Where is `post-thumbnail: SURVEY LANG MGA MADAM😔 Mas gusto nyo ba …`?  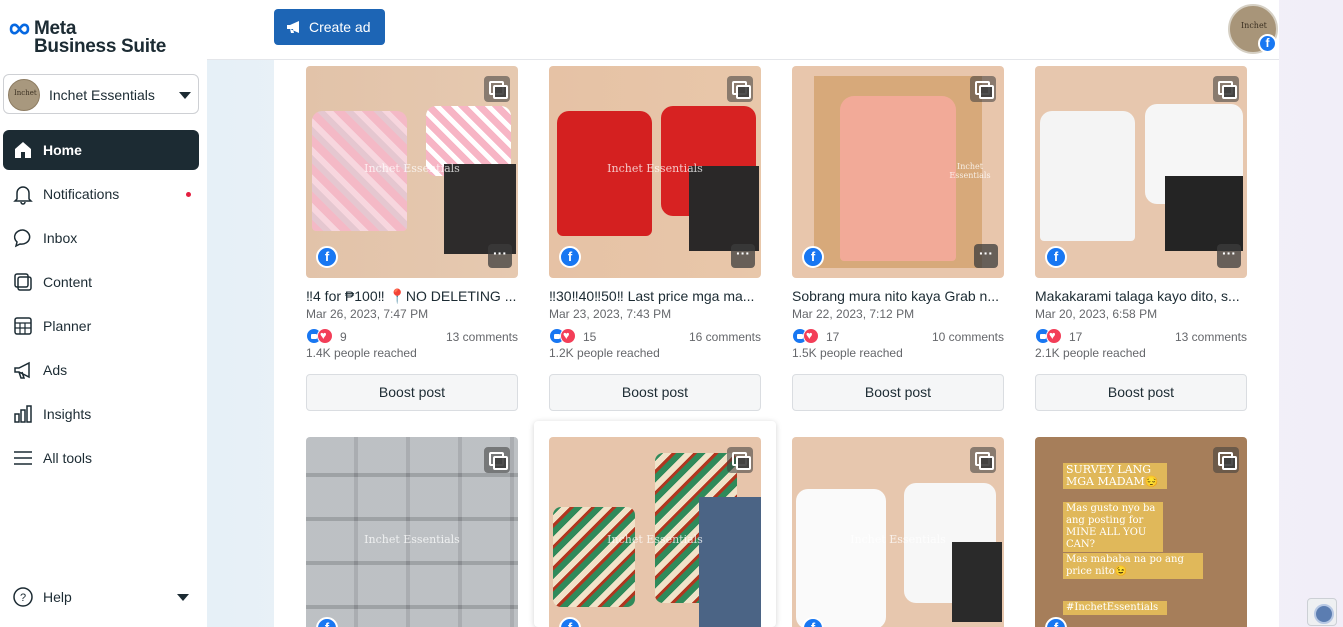
post-thumbnail: SURVEY LANG MGA MADAM😔 Mas gusto nyo ba … is located at coordinates (1141, 532).